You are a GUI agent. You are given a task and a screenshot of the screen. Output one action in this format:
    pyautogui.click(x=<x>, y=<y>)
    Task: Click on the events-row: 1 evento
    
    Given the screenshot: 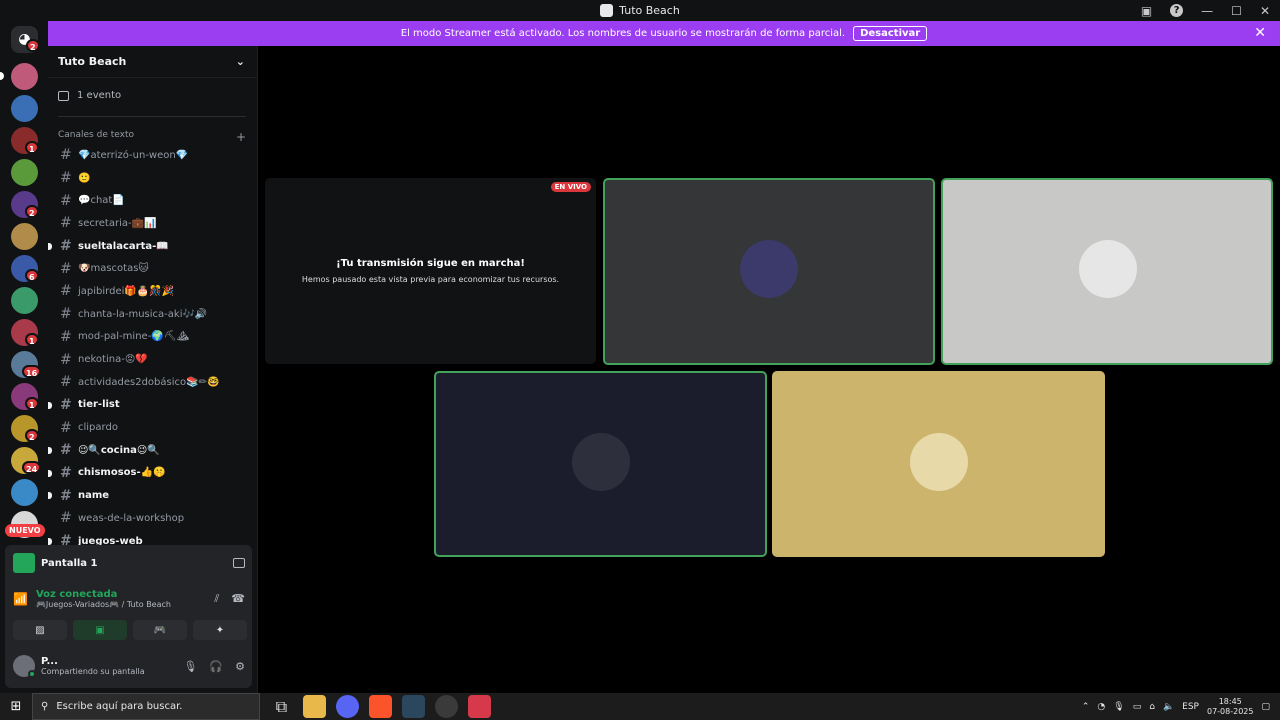 What is the action you would take?
    pyautogui.click(x=89, y=95)
    